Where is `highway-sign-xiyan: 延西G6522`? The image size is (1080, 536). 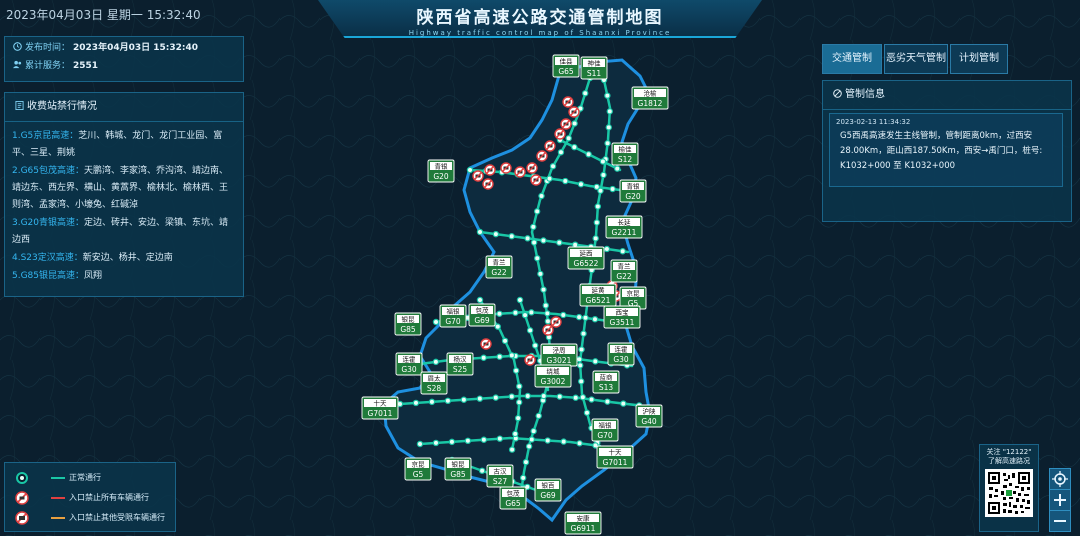 highway-sign-xiyan: 延西G6522 is located at coordinates (586, 258).